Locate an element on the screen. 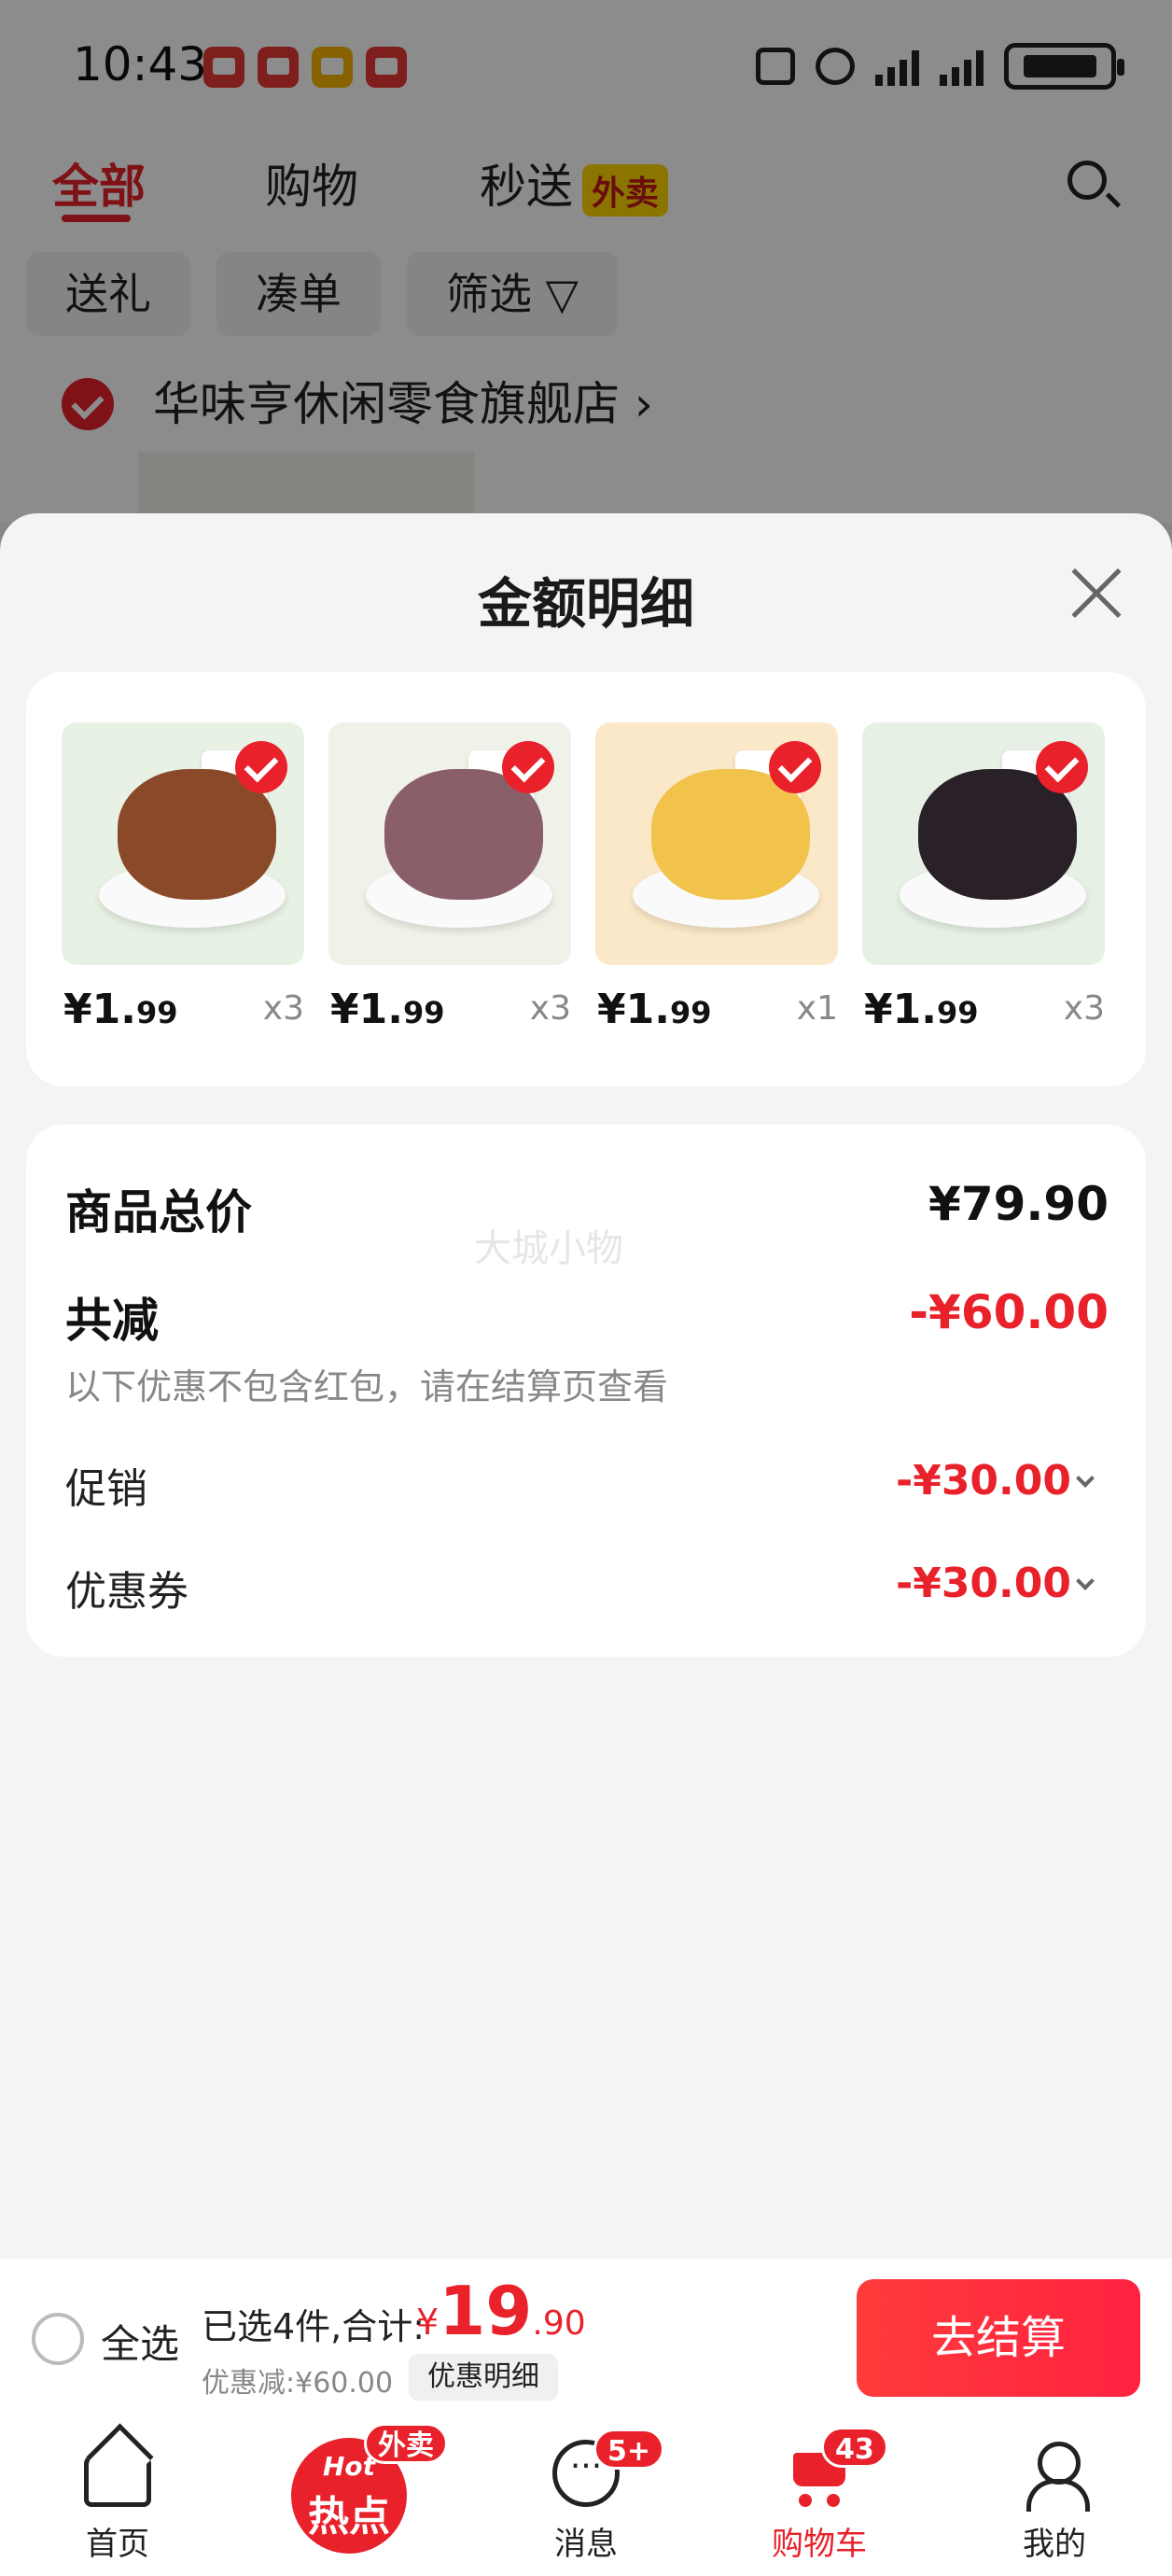 The image size is (1172, 2576). total-price-label: 商品总价 is located at coordinates (158, 1212).